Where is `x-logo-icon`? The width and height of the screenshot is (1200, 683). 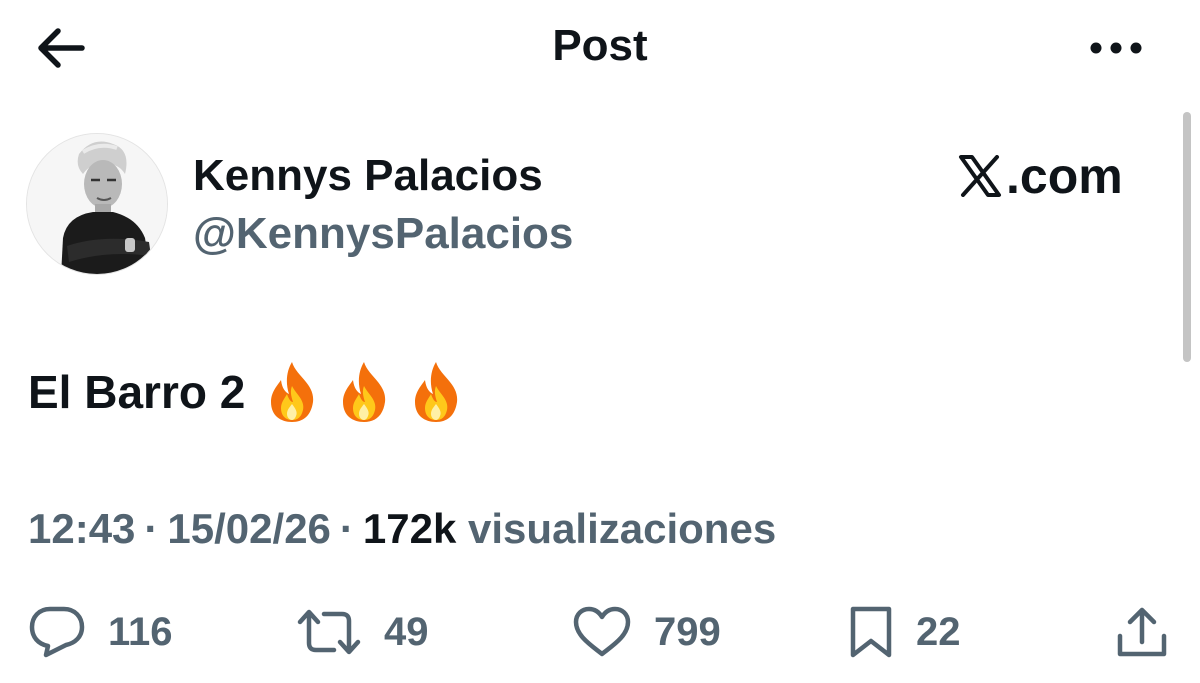
x-logo-icon is located at coordinates (980, 176).